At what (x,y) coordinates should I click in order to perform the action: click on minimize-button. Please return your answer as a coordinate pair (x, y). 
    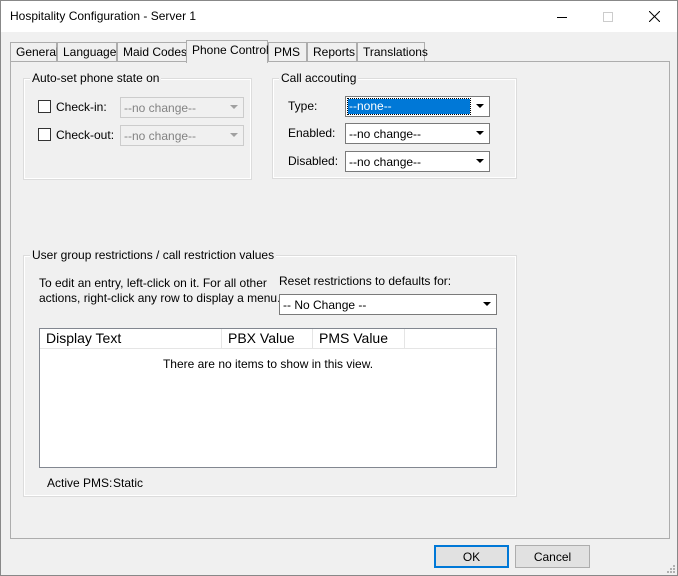
    Looking at the image, I should click on (562, 16).